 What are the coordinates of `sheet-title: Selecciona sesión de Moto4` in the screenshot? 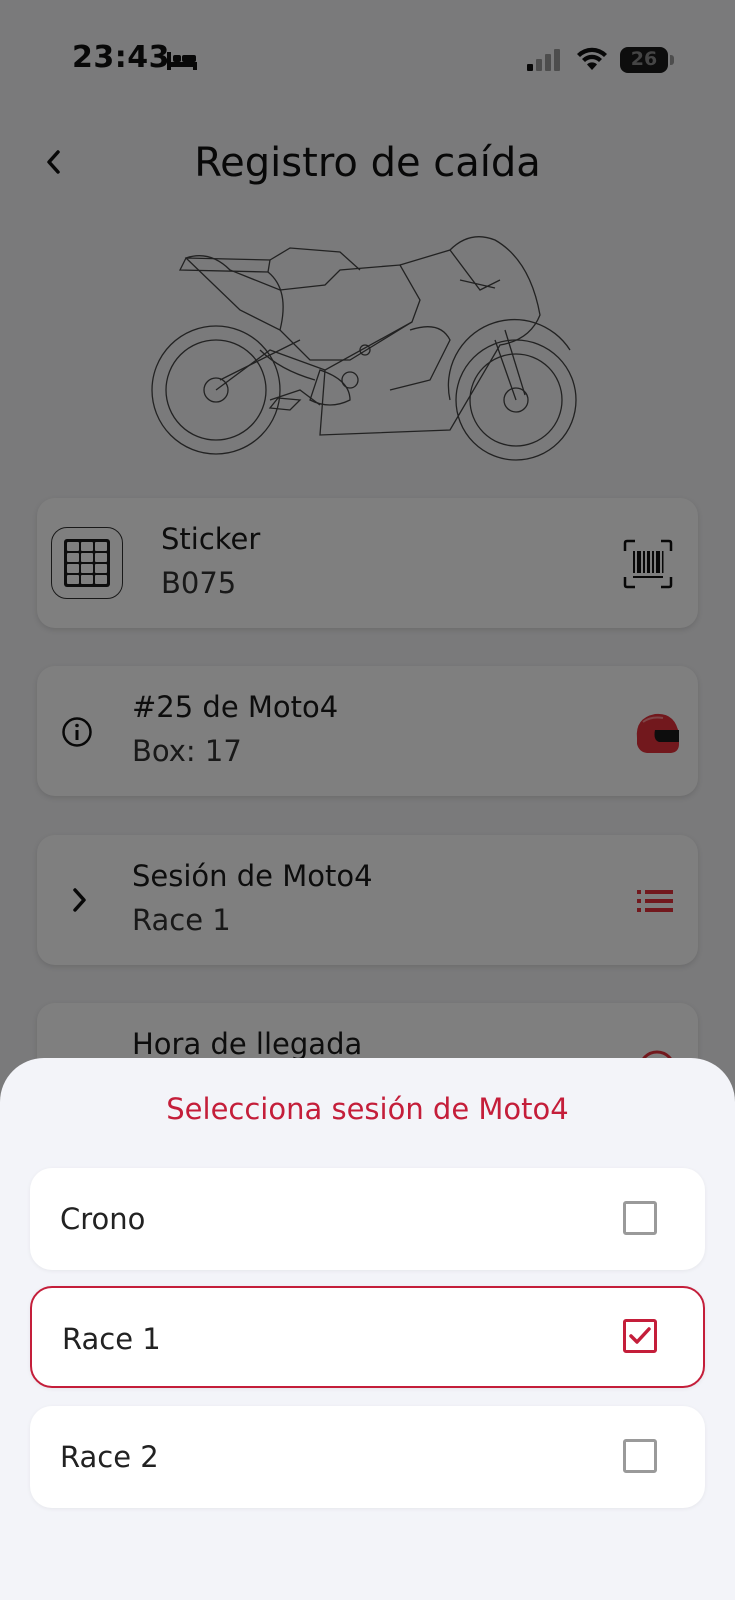 It's located at (367, 1109).